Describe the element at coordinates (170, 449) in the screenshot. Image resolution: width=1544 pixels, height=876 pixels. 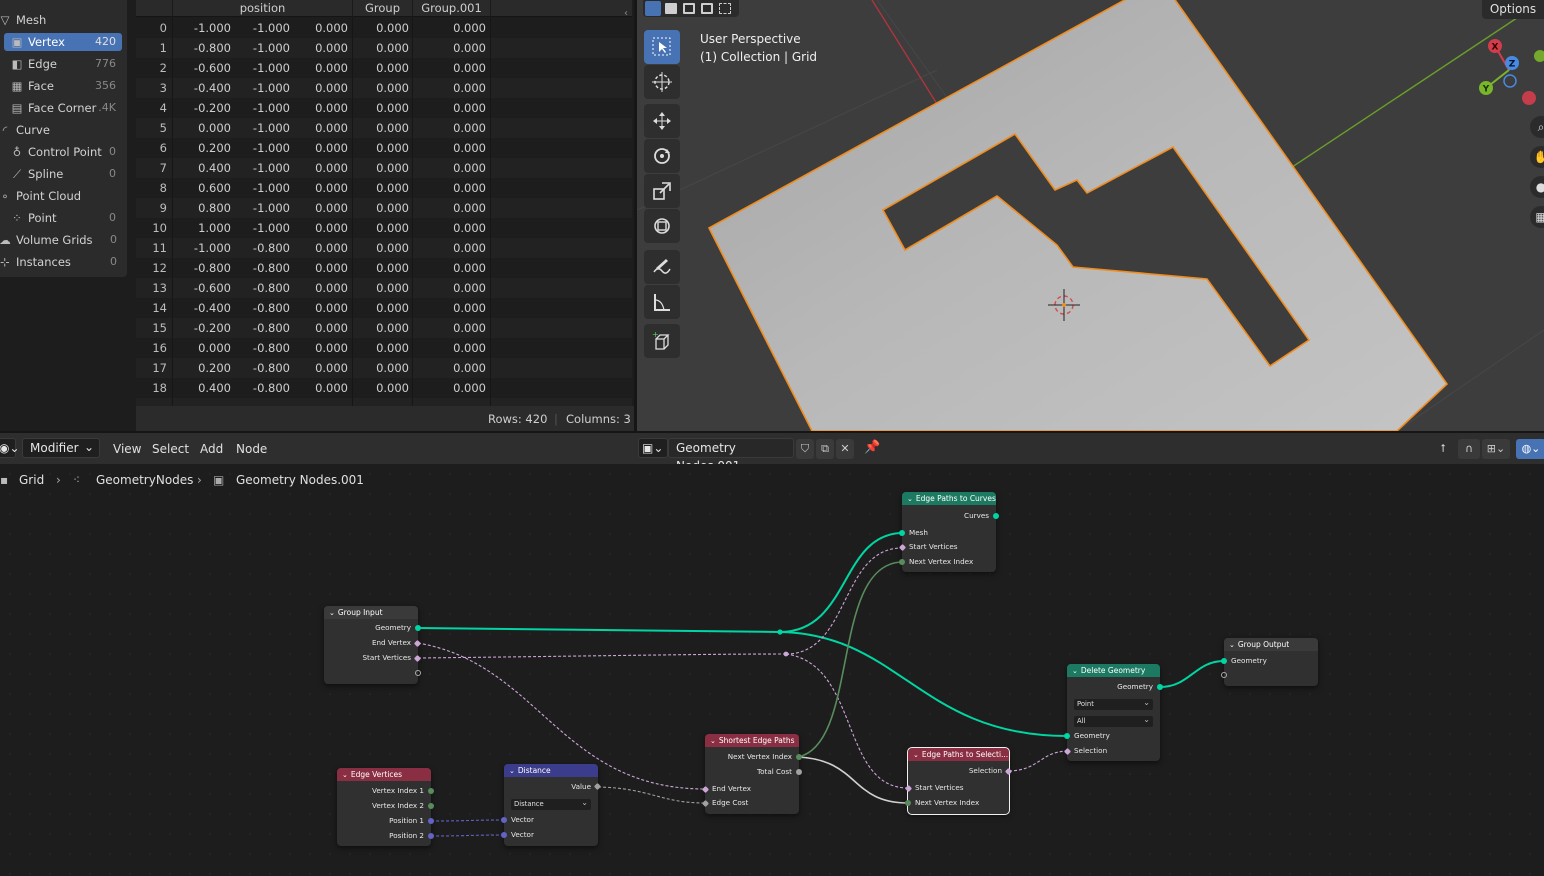
I see `menu-select: Select` at that location.